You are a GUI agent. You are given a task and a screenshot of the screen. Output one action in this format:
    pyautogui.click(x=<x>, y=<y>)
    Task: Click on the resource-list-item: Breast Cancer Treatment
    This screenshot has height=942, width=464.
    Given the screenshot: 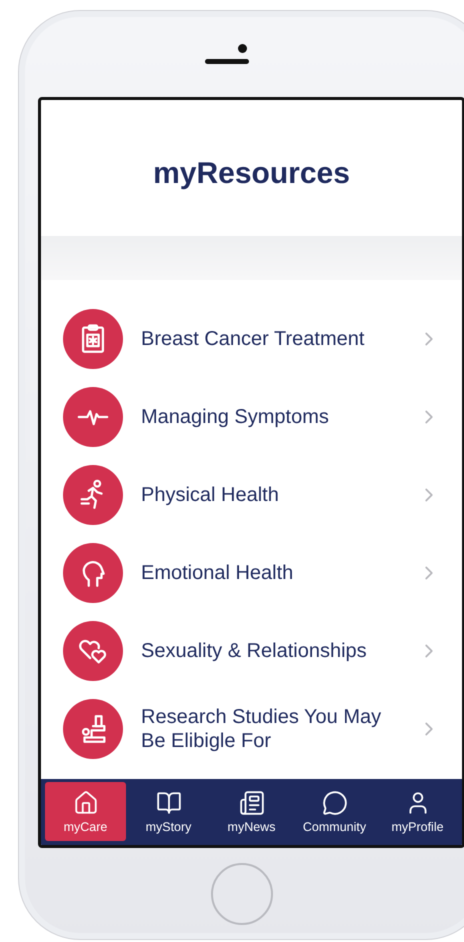 What is the action you would take?
    pyautogui.click(x=251, y=339)
    